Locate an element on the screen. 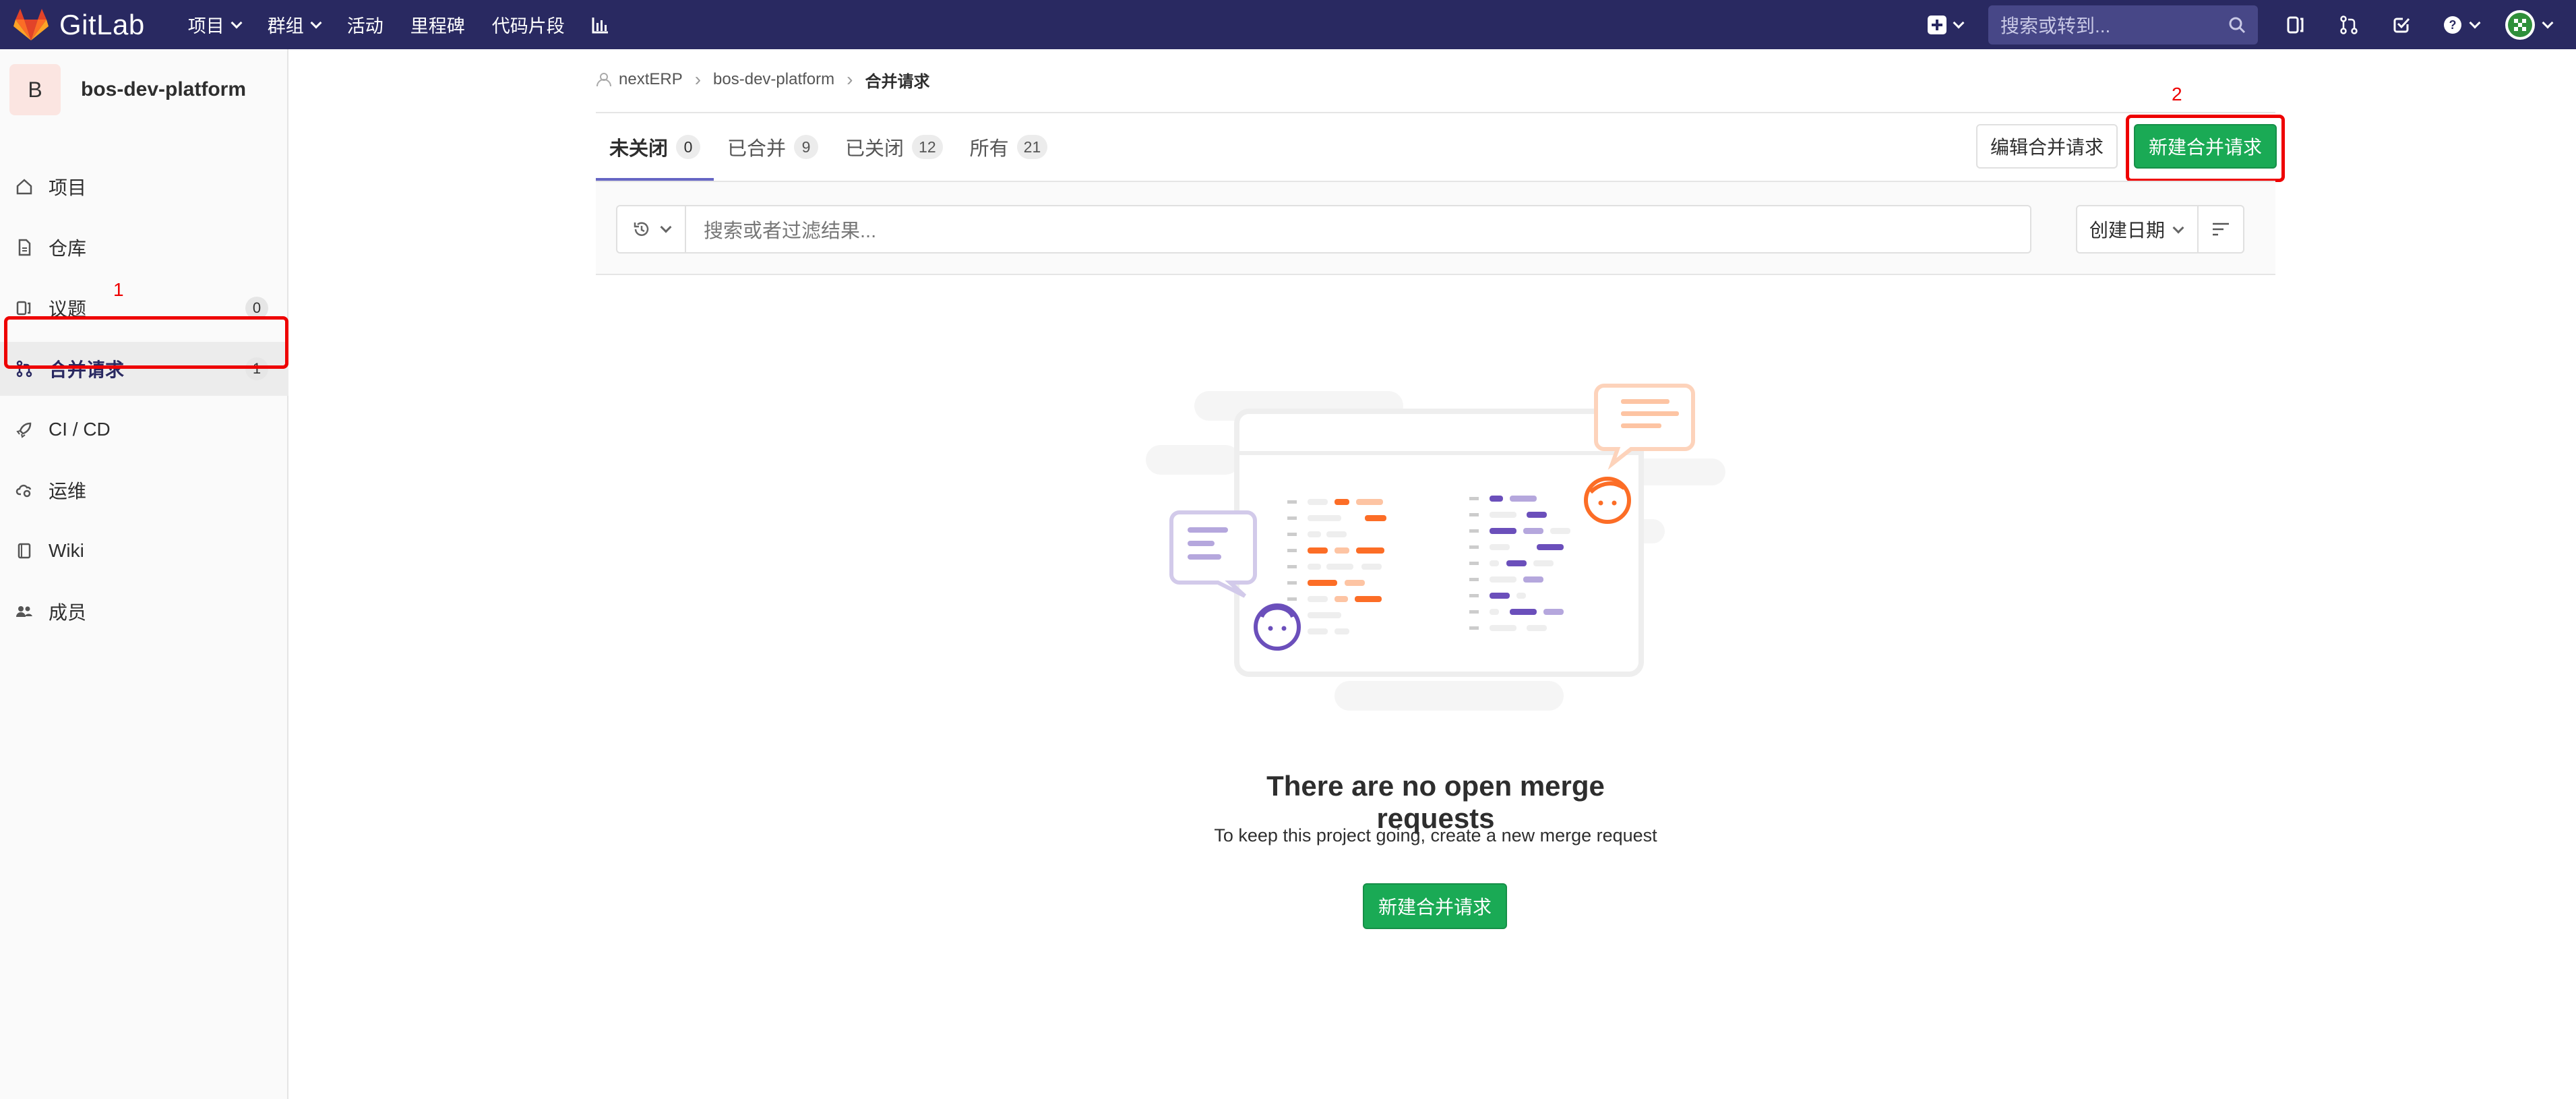 The image size is (2576, 1099). sidebar-item-repository: 仓库 is located at coordinates (144, 247).